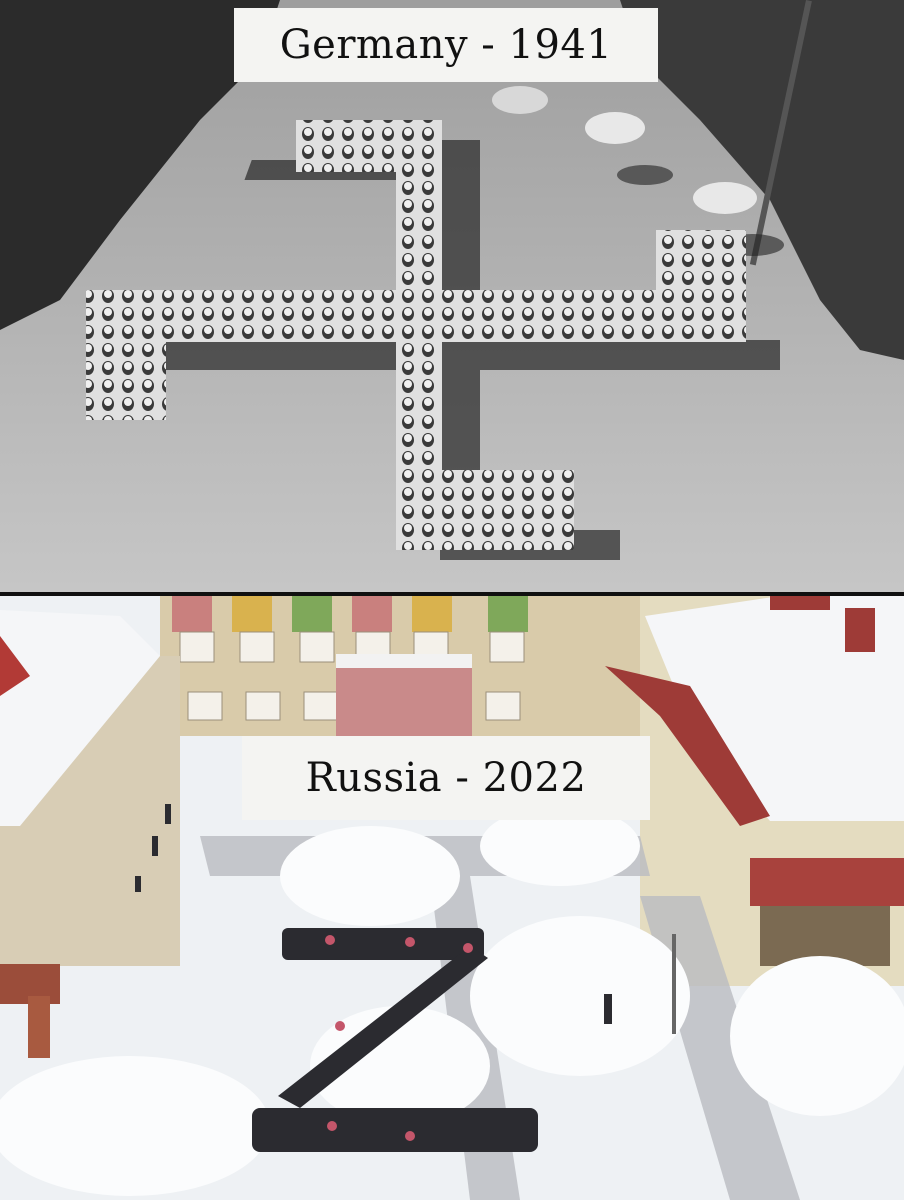 This screenshot has height=1200, width=904. What do you see at coordinates (90, 807) in the screenshot?
I see `left-building` at bounding box center [90, 807].